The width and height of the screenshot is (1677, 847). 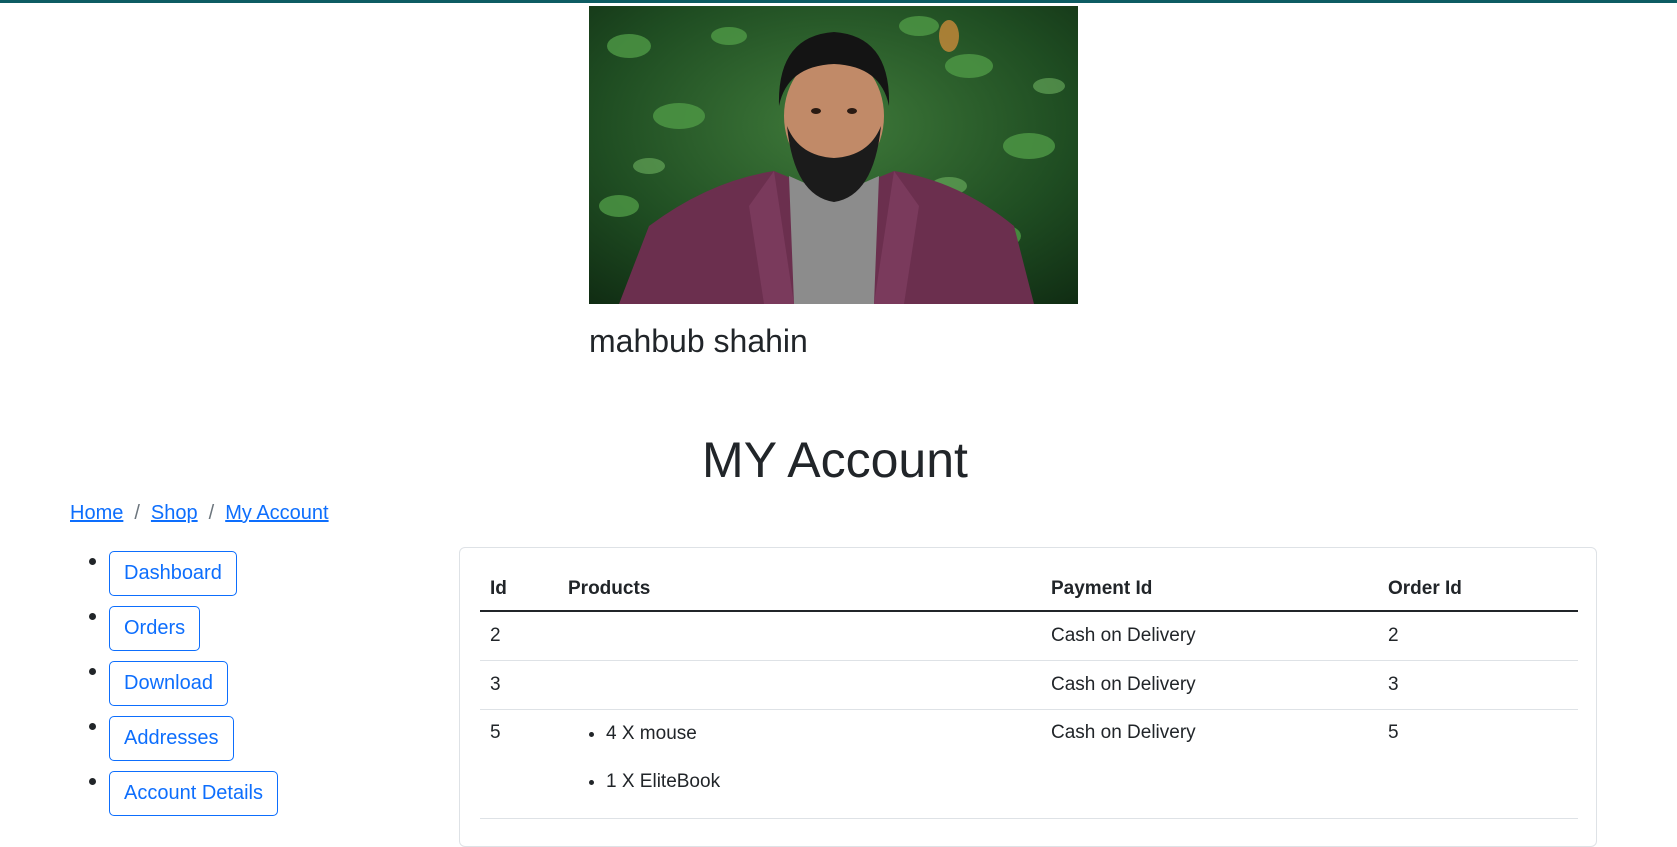 I want to click on order-id-cell: 2, so click(x=519, y=636).